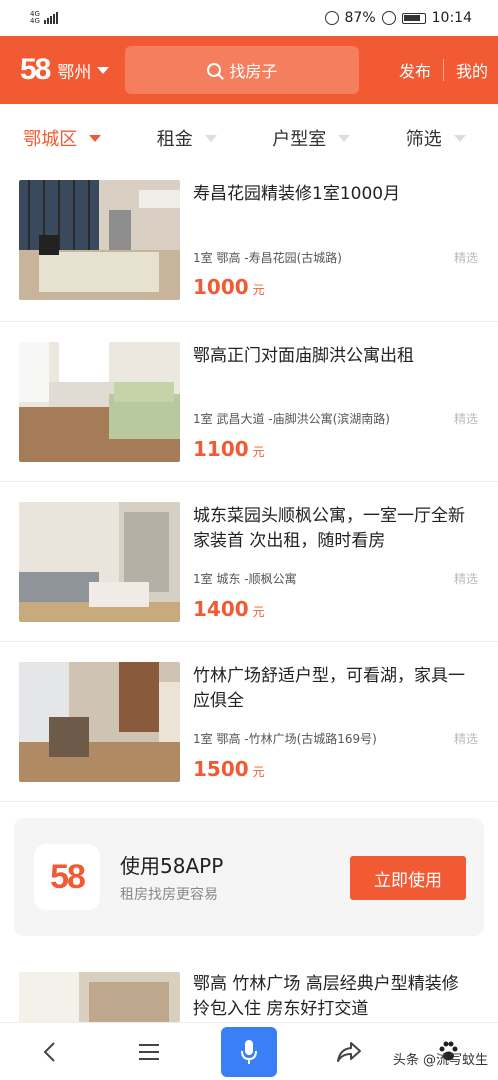 This screenshot has height=1080, width=498. Describe the element at coordinates (360, 18) in the screenshot. I see `battery-percent: 87%` at that location.